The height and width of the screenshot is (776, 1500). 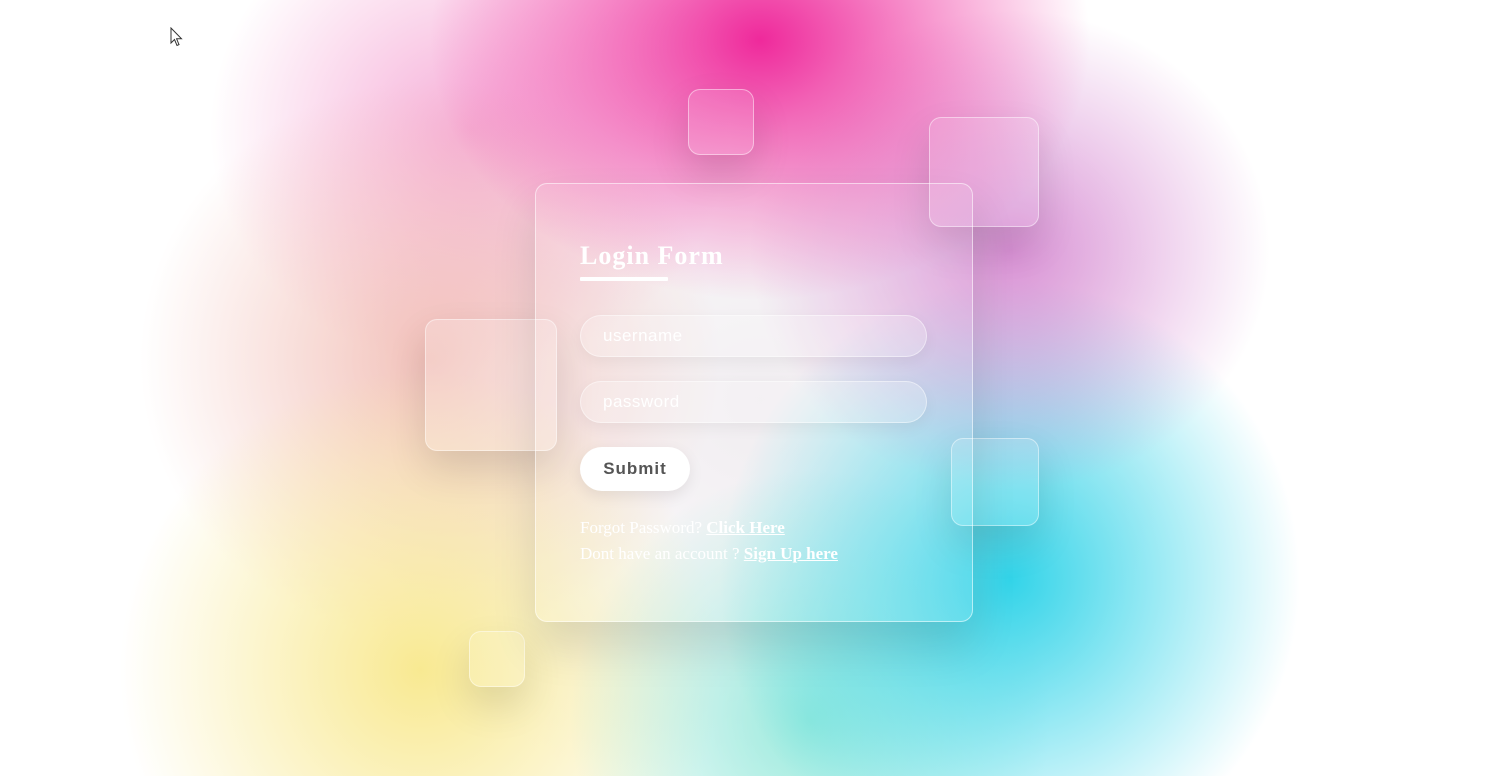 I want to click on forgot-password-text: Forgot Password?, so click(x=641, y=527).